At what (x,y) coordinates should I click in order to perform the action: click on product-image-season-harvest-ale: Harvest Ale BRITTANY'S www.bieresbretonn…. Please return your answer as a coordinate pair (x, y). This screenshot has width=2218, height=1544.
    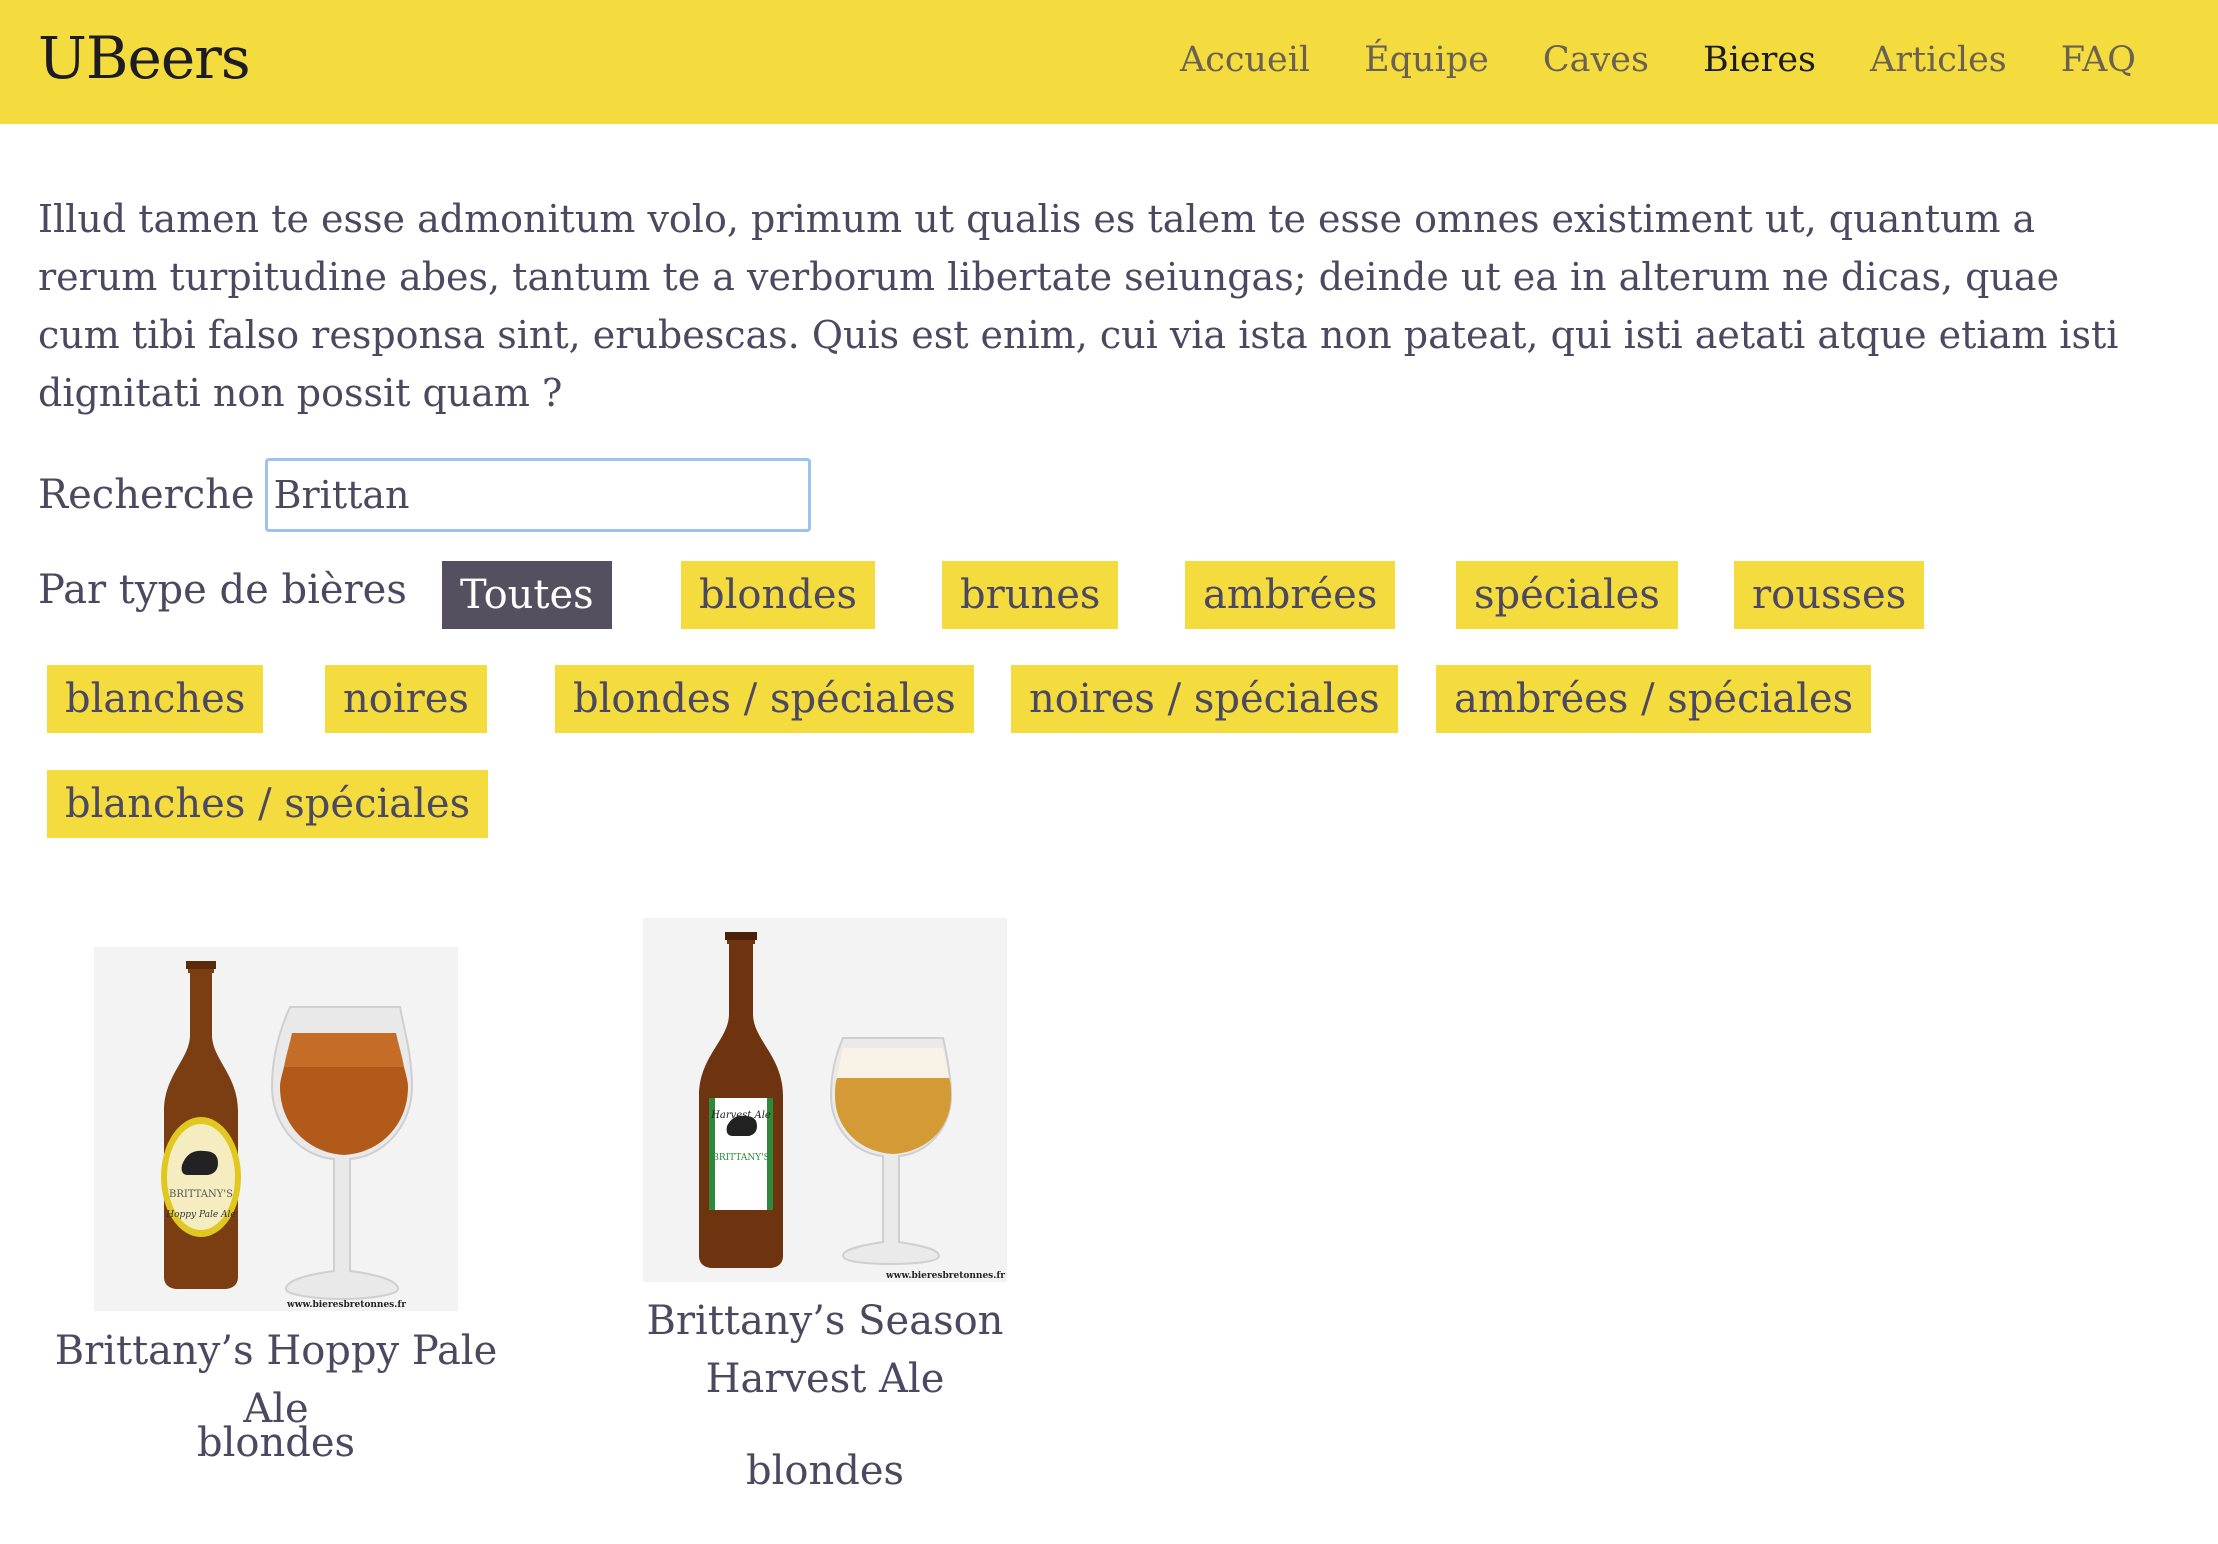
    Looking at the image, I should click on (825, 1100).